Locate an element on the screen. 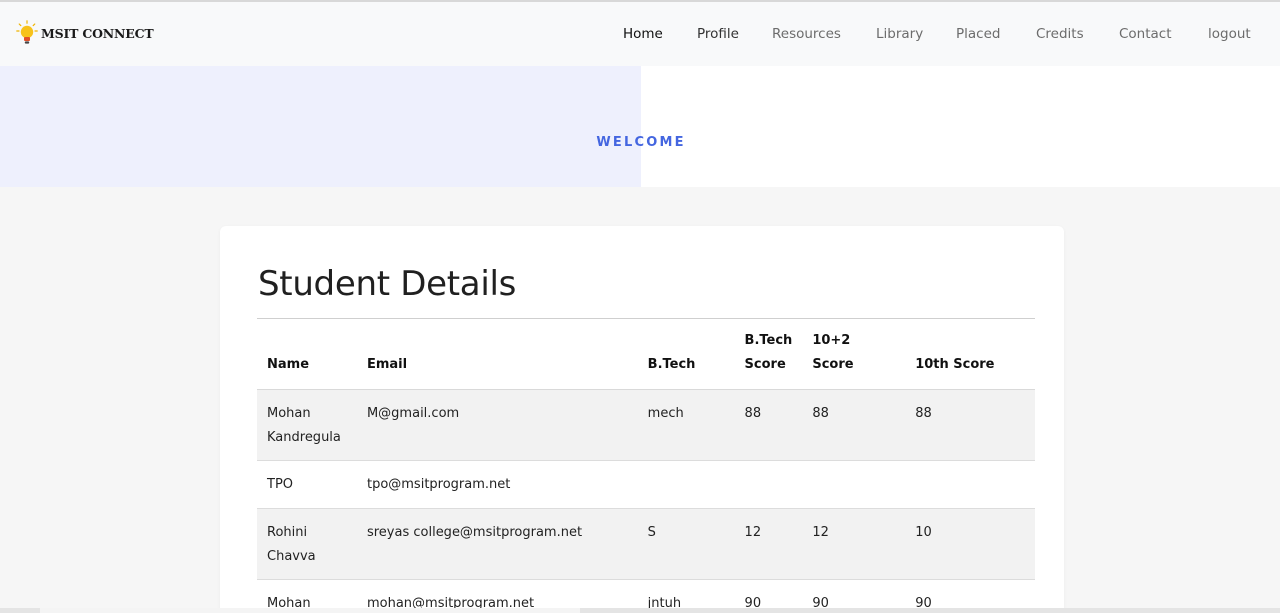 The width and height of the screenshot is (1280, 613). nav-library: Library is located at coordinates (899, 34).